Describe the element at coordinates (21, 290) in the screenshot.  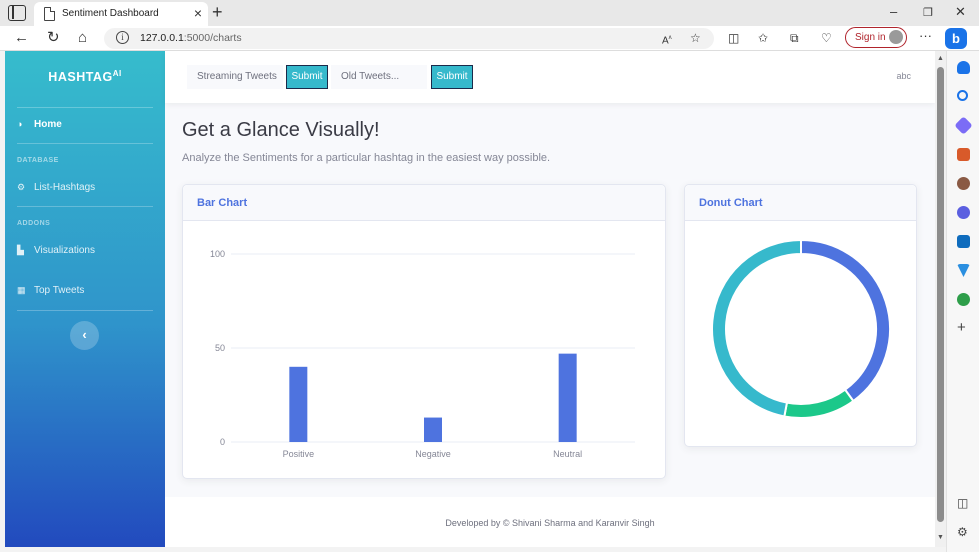
I see `table-icon: ▦` at that location.